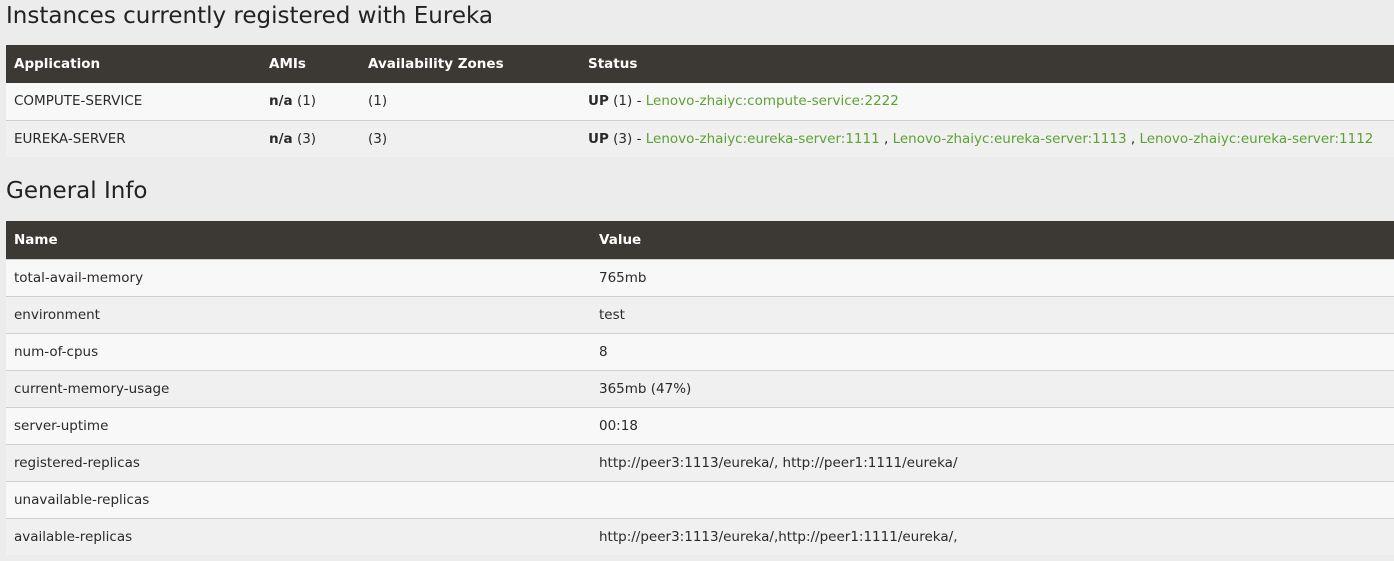 This screenshot has width=1394, height=561. Describe the element at coordinates (992, 499) in the screenshot. I see `info-value` at that location.